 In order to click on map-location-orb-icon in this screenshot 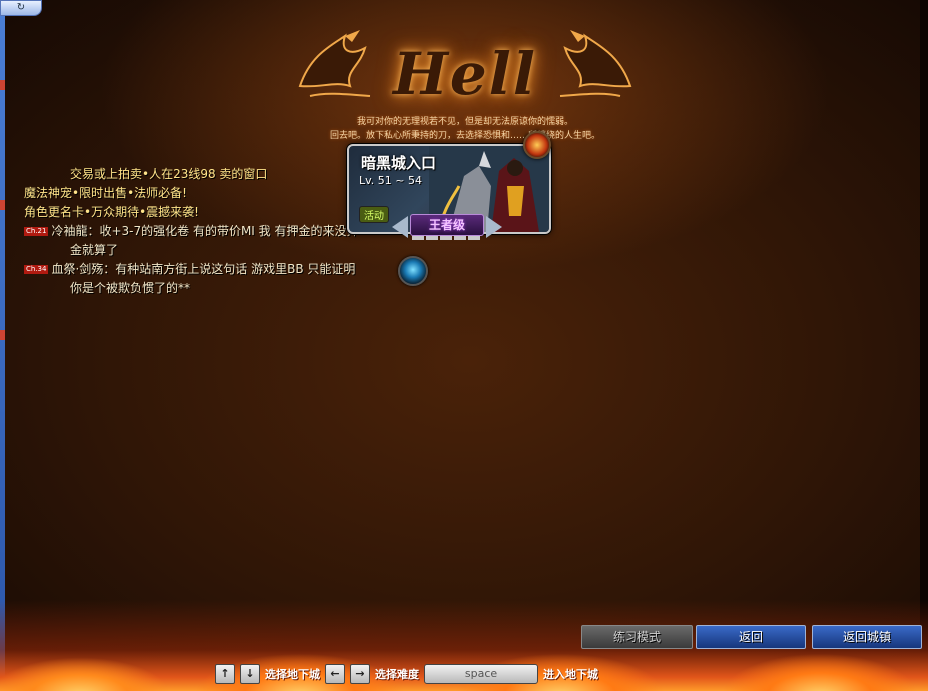, I will do `click(413, 271)`.